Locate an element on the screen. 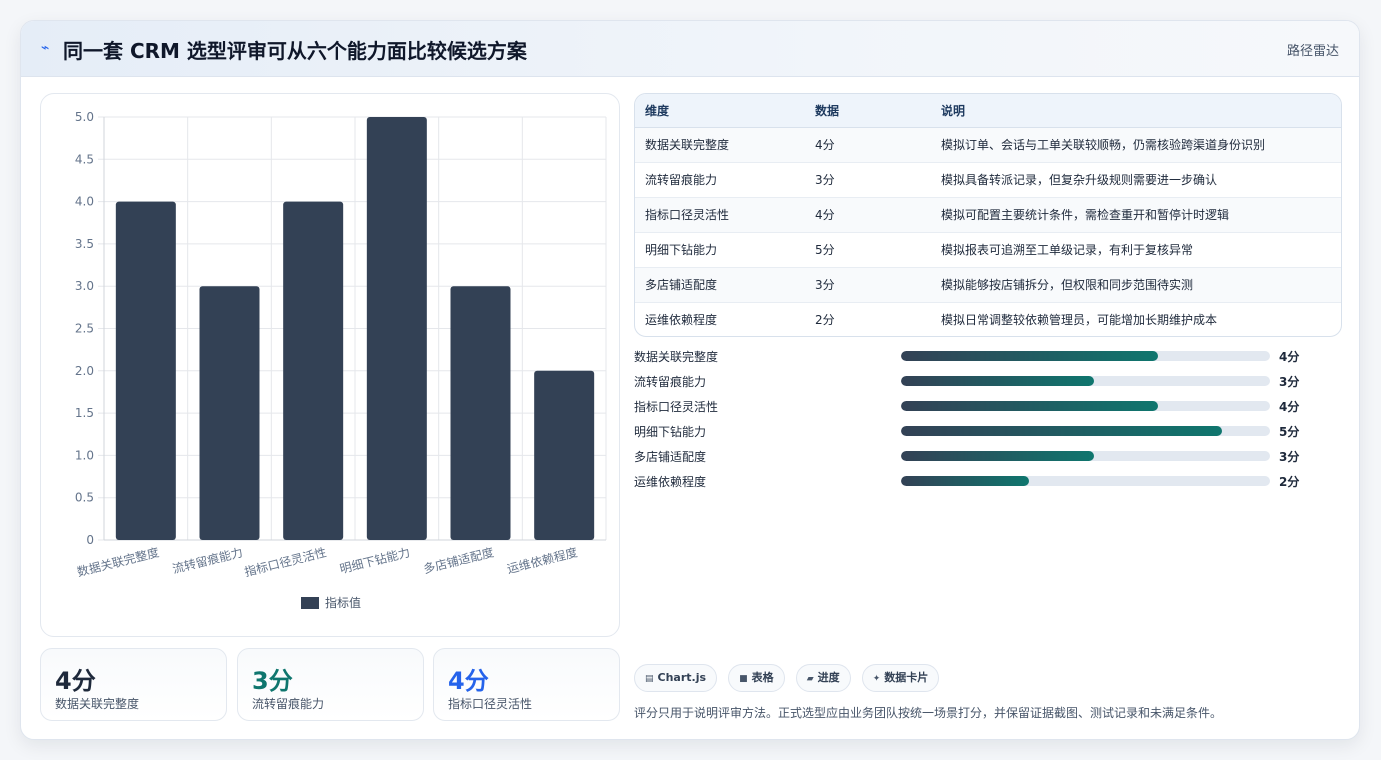  table-header-description: 说明 is located at coordinates (1136, 111).